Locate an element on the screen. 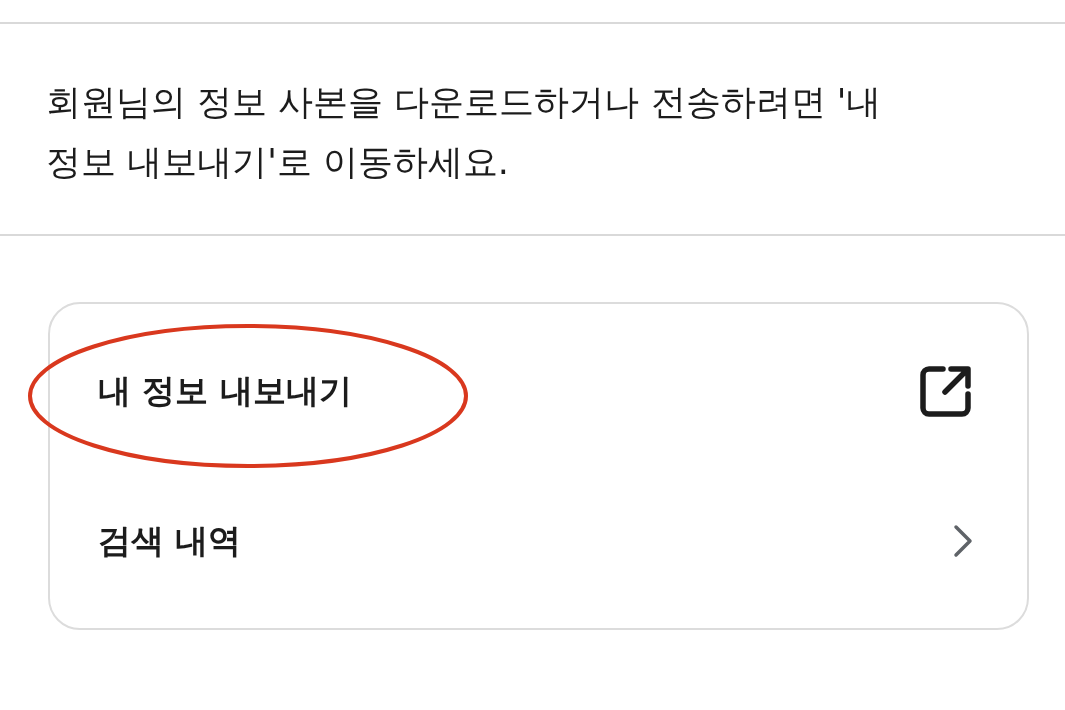  description-text: 회원님의 정보 사본을 다운로드하거나 전송하려면 '내 정보 내보내기'로 이동하세요. is located at coordinates (464, 132).